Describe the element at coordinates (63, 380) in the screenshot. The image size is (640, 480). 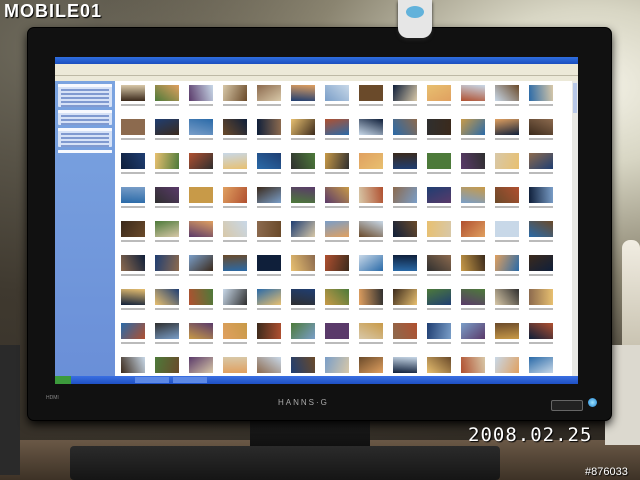
I see `start-button` at that location.